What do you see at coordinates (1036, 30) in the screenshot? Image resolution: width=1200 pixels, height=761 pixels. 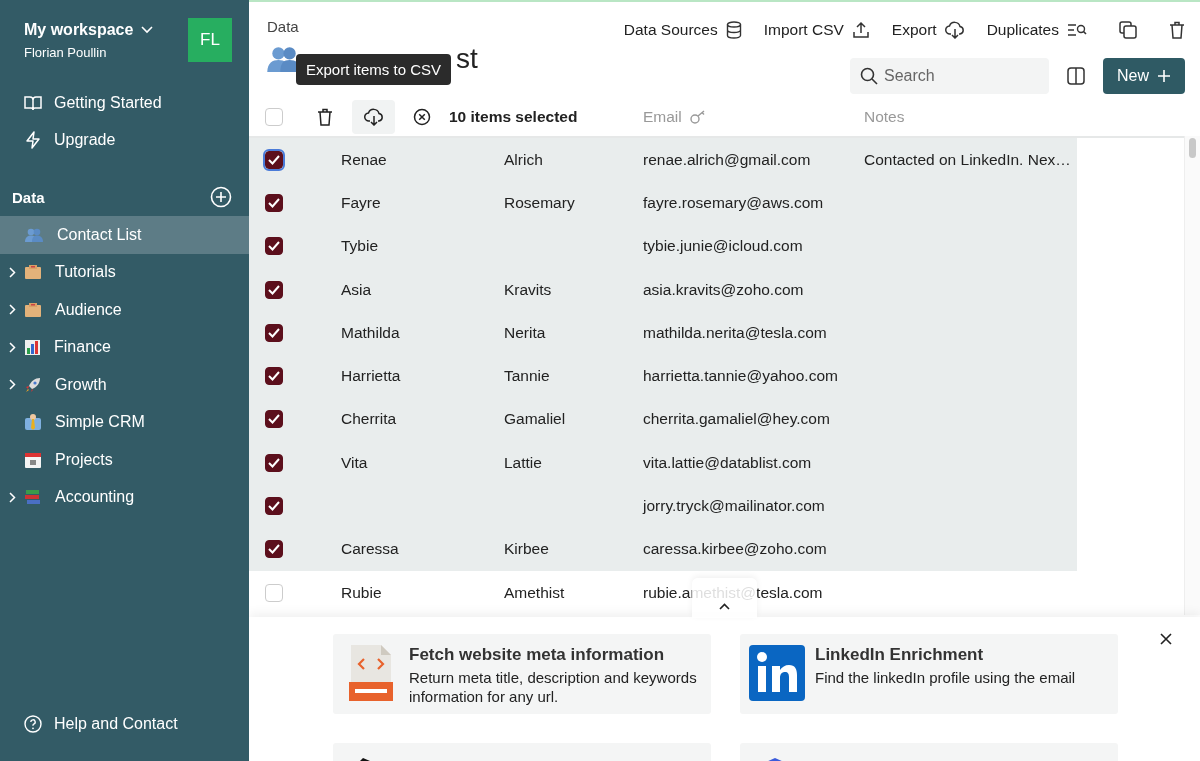 I see `toolbar-button: Duplicates` at bounding box center [1036, 30].